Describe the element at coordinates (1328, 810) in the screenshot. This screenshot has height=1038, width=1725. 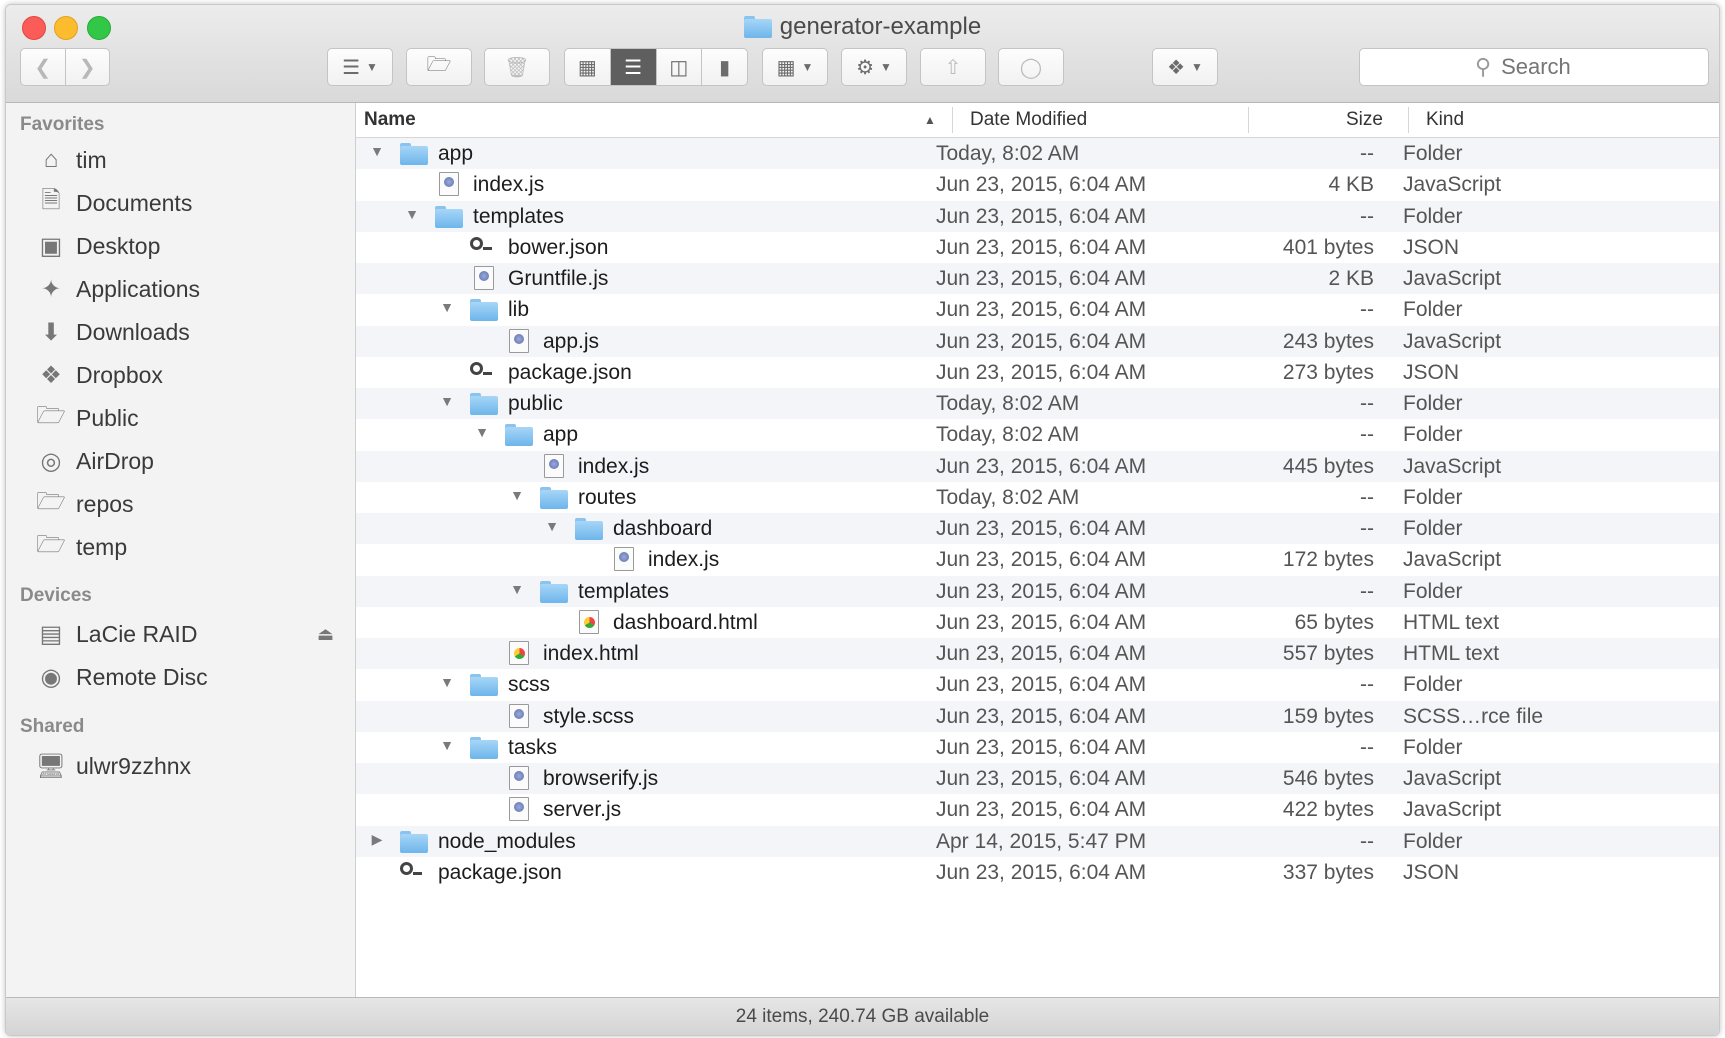
I see `file-size: 422 bytes` at that location.